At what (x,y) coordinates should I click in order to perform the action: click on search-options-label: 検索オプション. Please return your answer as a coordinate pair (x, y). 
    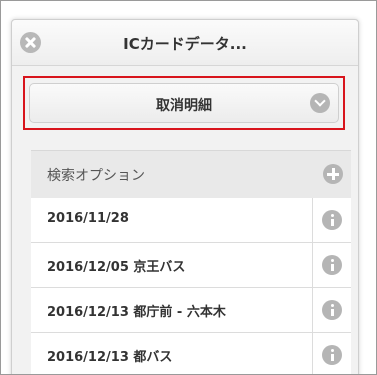
    Looking at the image, I should click on (96, 176).